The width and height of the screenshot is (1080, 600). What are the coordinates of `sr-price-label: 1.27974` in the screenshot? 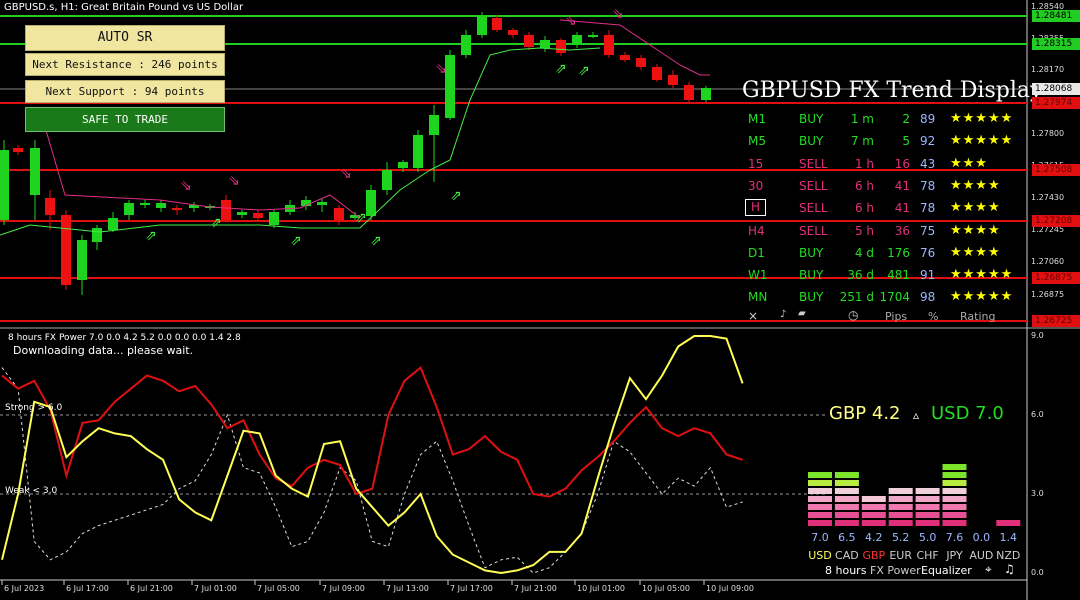 It's located at (1056, 103).